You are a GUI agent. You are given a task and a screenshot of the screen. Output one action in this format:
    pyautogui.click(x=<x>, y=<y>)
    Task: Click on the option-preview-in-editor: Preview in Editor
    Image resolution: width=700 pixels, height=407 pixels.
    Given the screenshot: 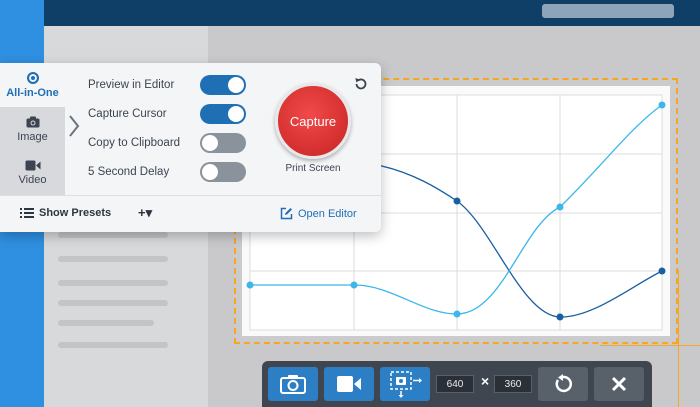 What is the action you would take?
    pyautogui.click(x=168, y=85)
    